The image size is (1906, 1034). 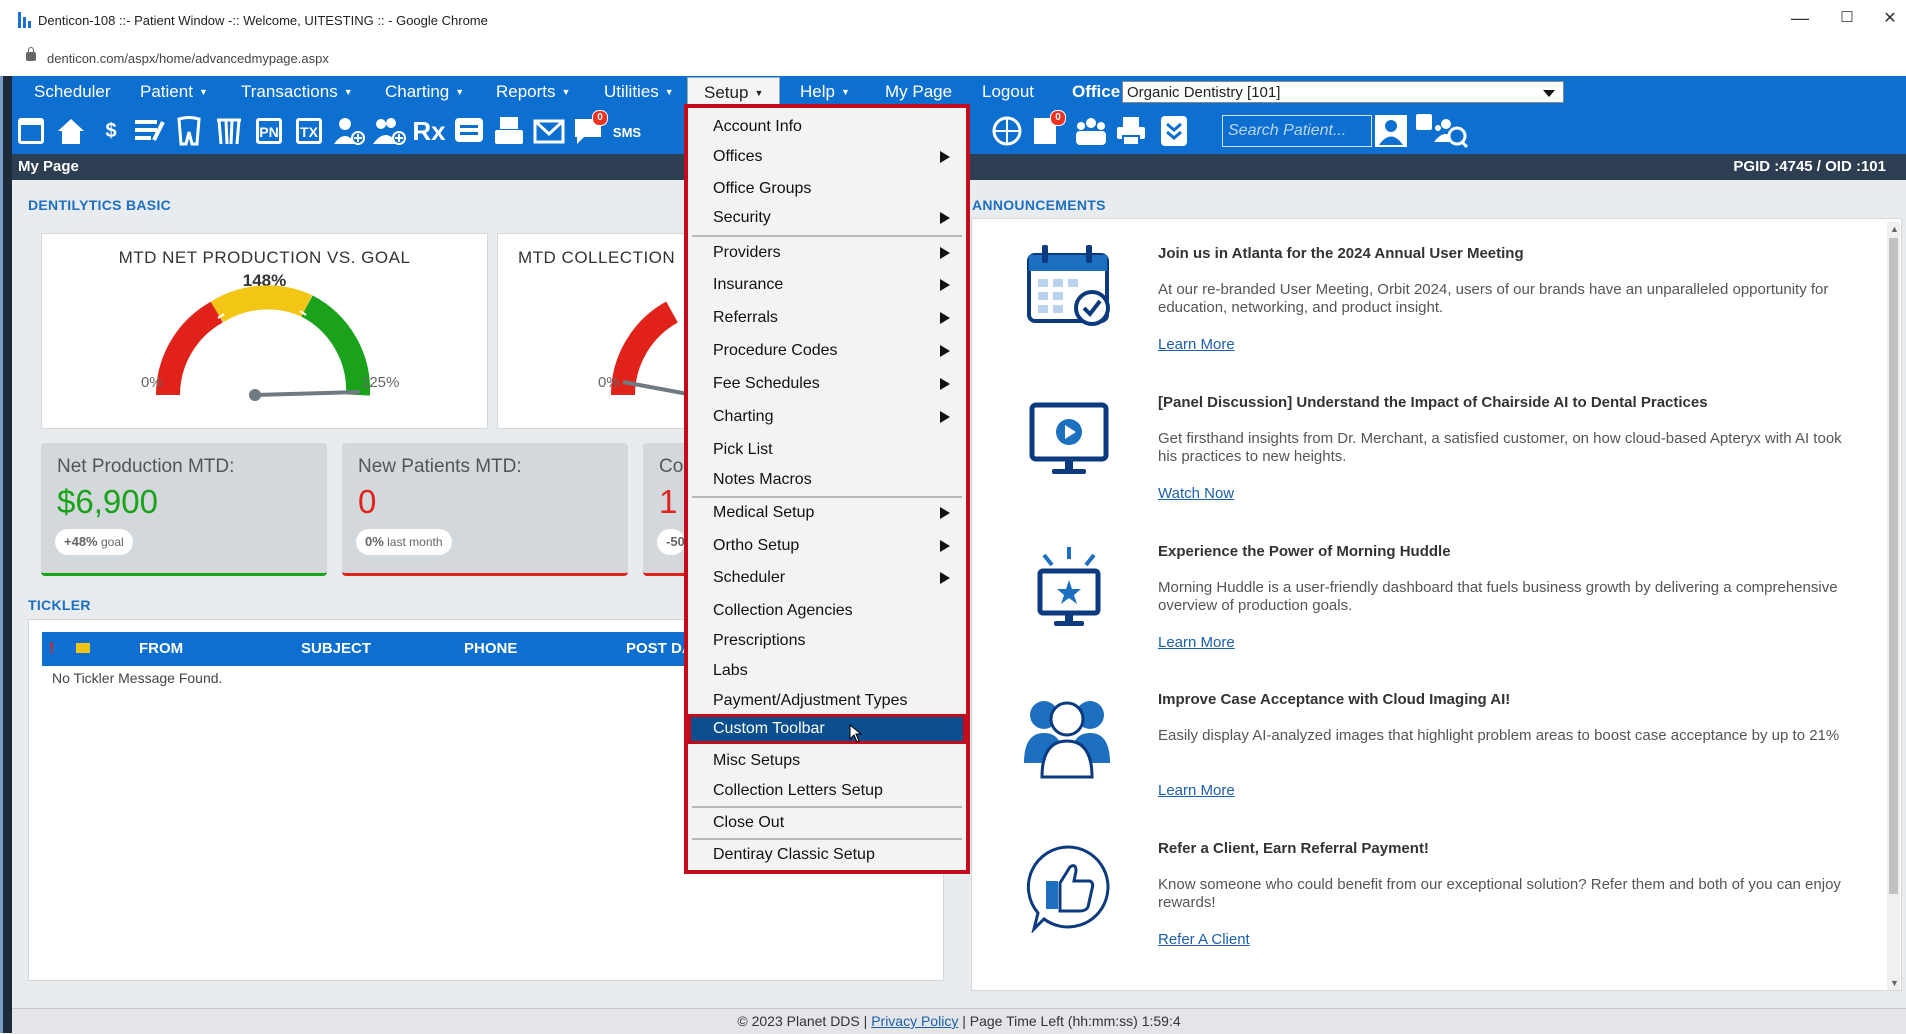 I want to click on envelope-icon, so click(x=83, y=648).